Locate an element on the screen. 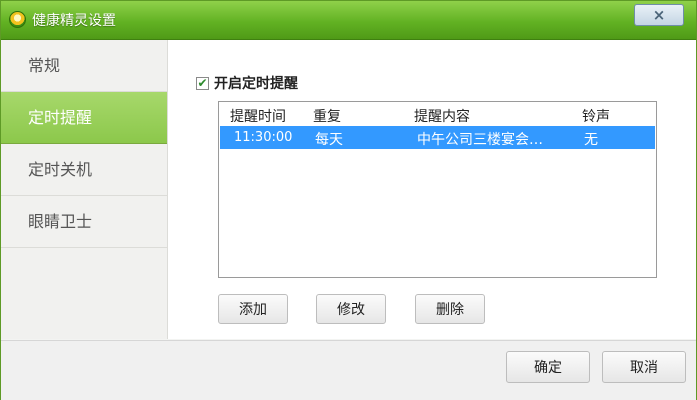 This screenshot has height=400, width=697. title-bar: 健康精灵设置 × is located at coordinates (348, 20).